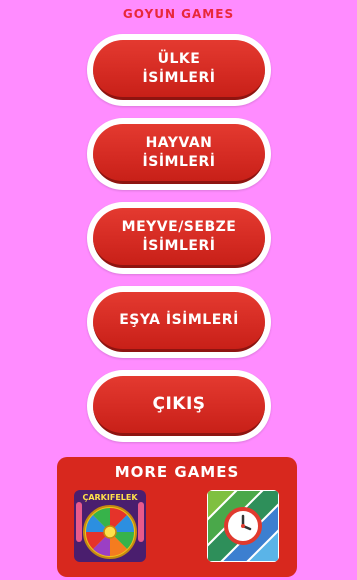  I want to click on country-names-button: ÜLKE İSİMLERİ, so click(179, 70).